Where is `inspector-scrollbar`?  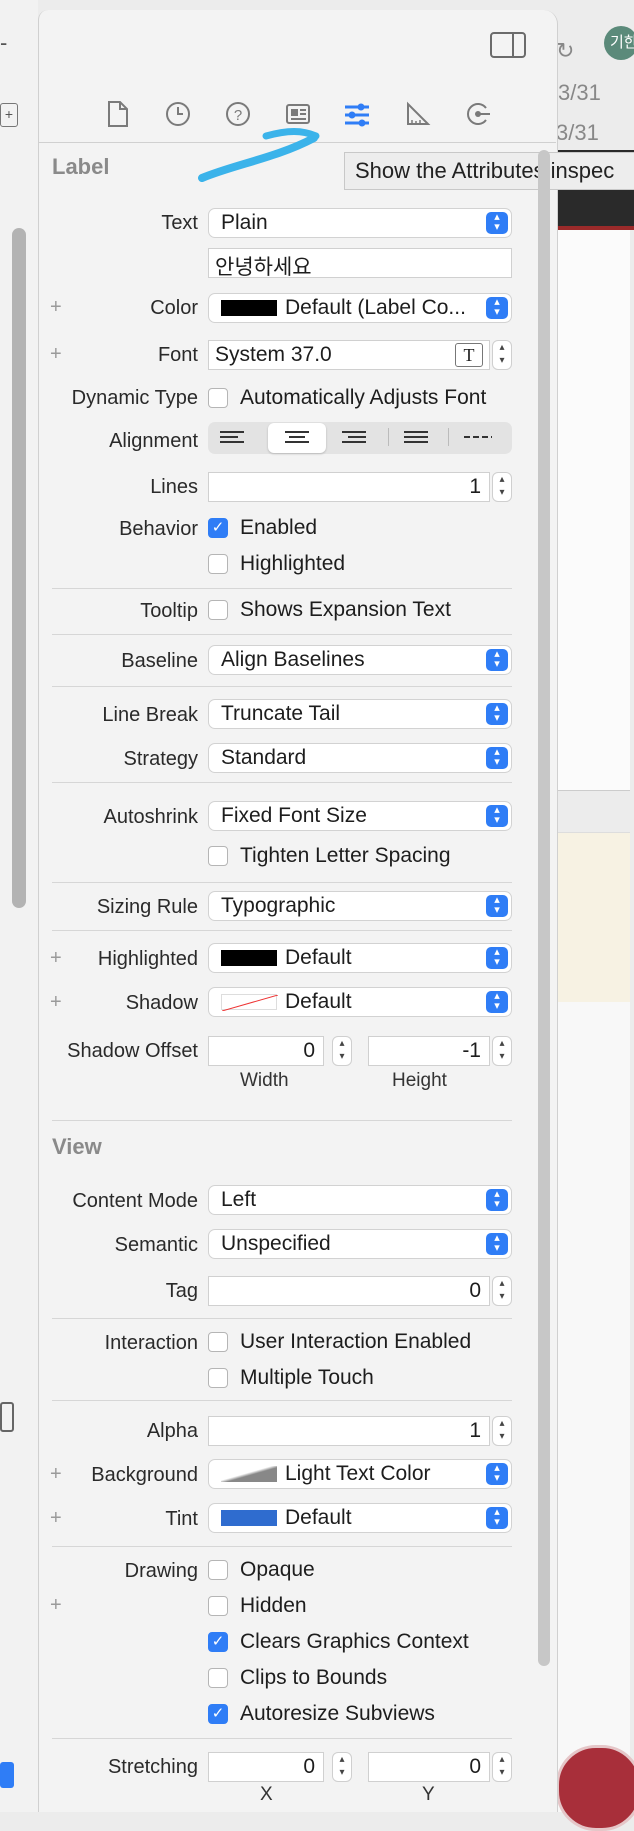
inspector-scrollbar is located at coordinates (544, 908).